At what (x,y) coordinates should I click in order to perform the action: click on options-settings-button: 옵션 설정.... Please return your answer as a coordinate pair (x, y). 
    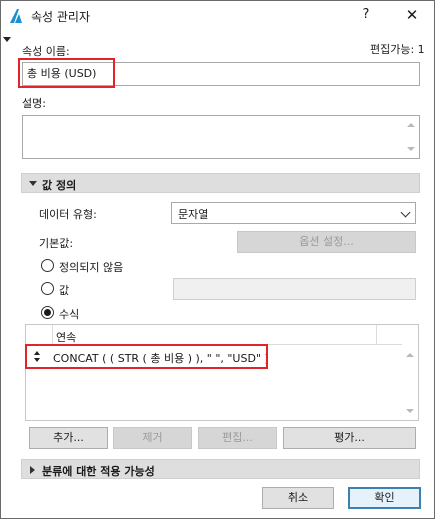
    Looking at the image, I should click on (326, 242).